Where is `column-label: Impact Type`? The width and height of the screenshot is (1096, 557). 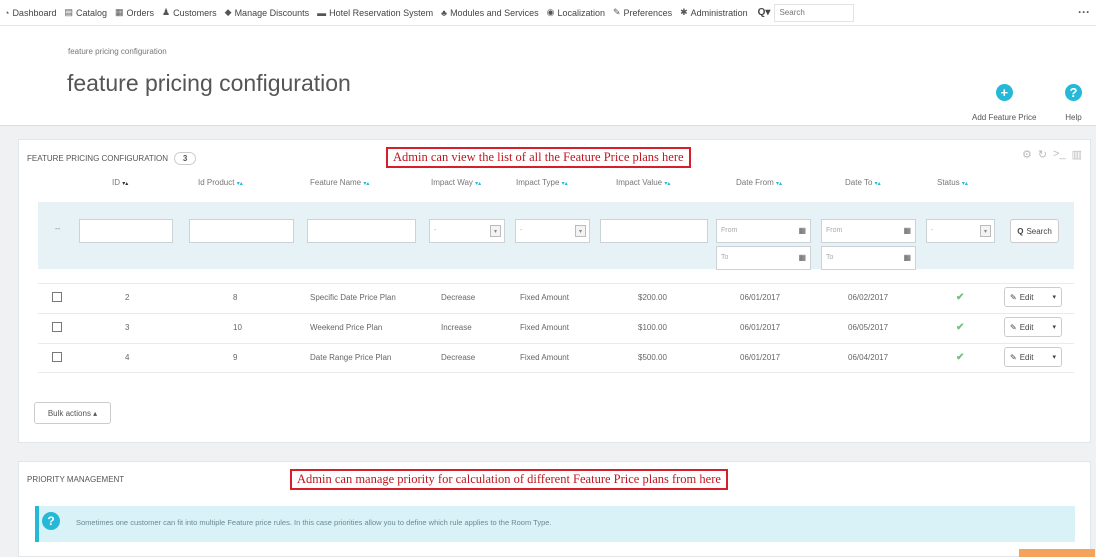
column-label: Impact Type is located at coordinates (538, 182).